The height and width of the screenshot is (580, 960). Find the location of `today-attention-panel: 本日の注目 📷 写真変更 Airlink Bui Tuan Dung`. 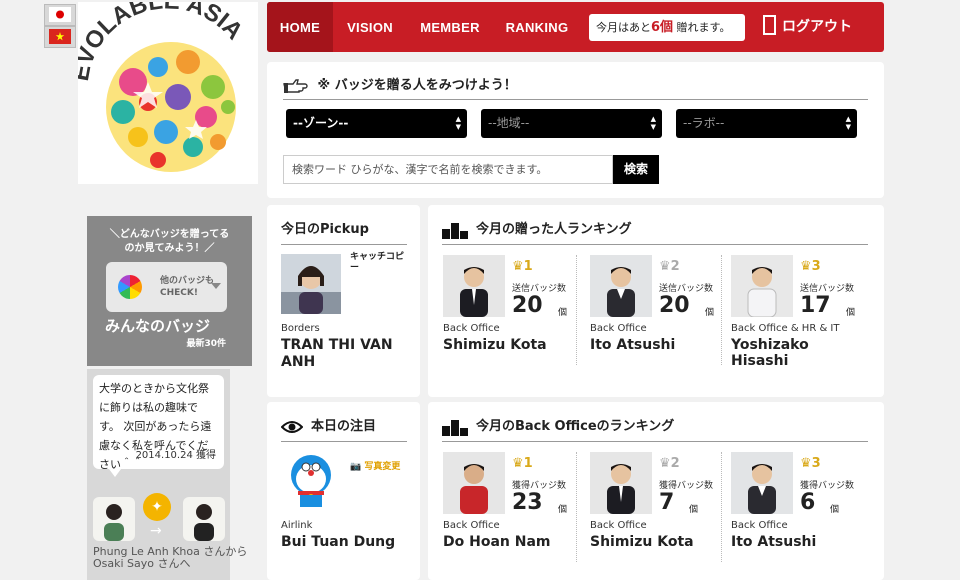

today-attention-panel: 本日の注目 📷 写真変更 Airlink Bui Tuan Dung is located at coordinates (343, 491).